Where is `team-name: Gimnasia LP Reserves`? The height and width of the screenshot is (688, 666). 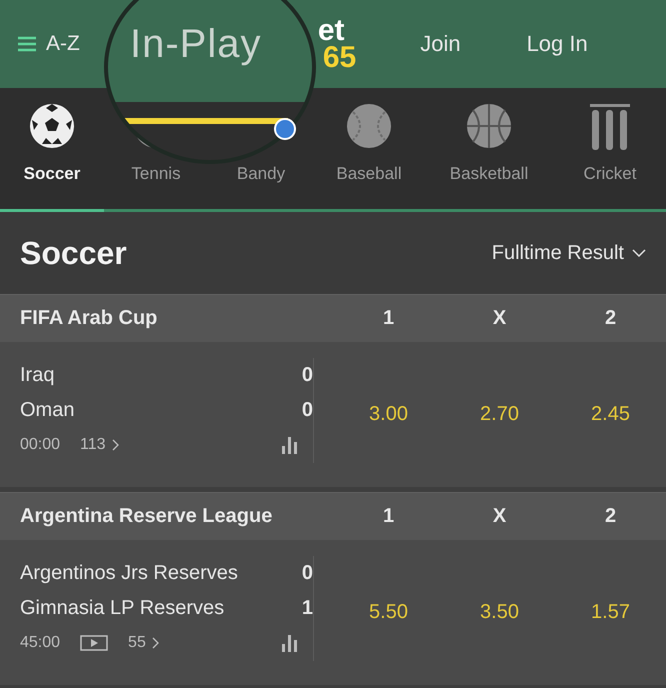
team-name: Gimnasia LP Reserves is located at coordinates (122, 608).